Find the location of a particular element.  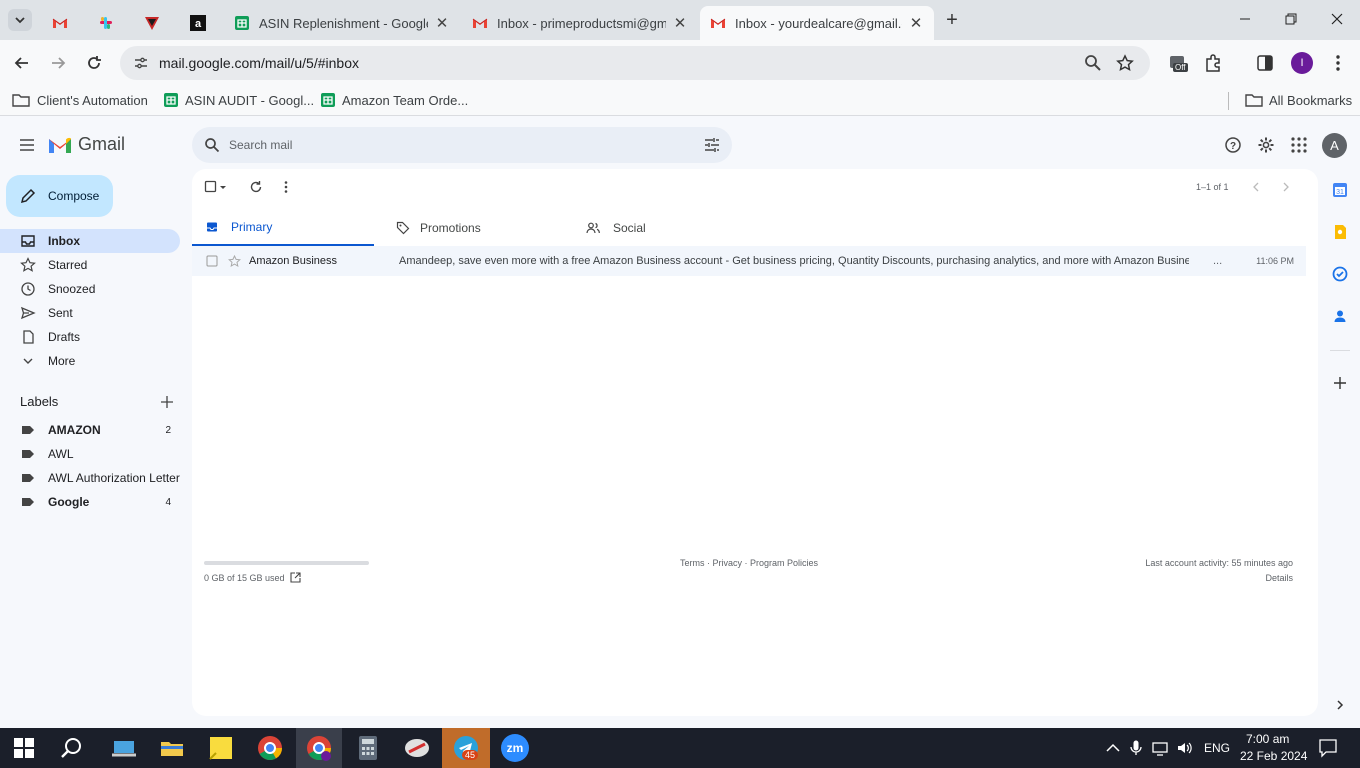

windows-start-icon is located at coordinates (24, 748).